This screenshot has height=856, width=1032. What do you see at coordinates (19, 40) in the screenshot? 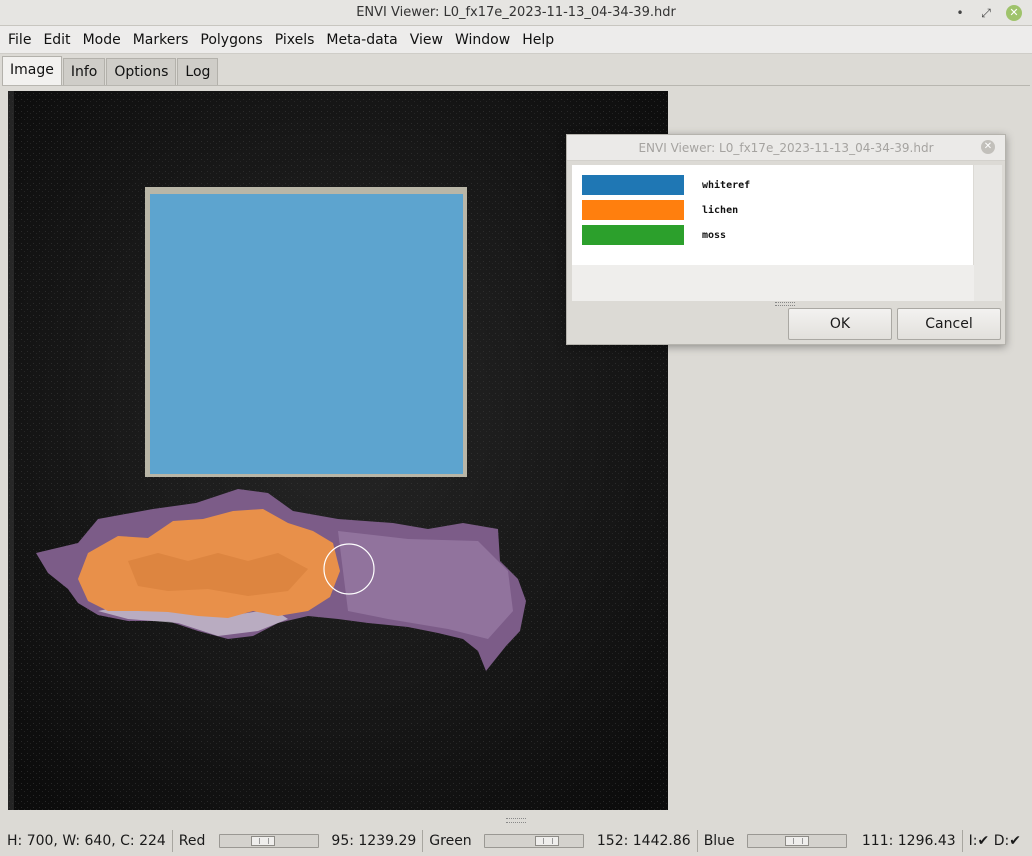
I see `menu-file: File` at bounding box center [19, 40].